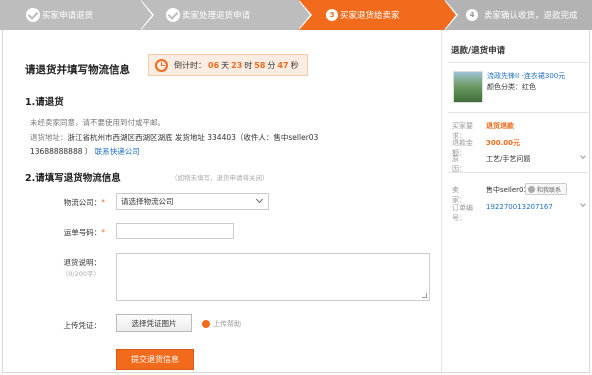  What do you see at coordinates (490, 195) in the screenshot?
I see `seller-row: 卖 家： 售中seller03` at bounding box center [490, 195].